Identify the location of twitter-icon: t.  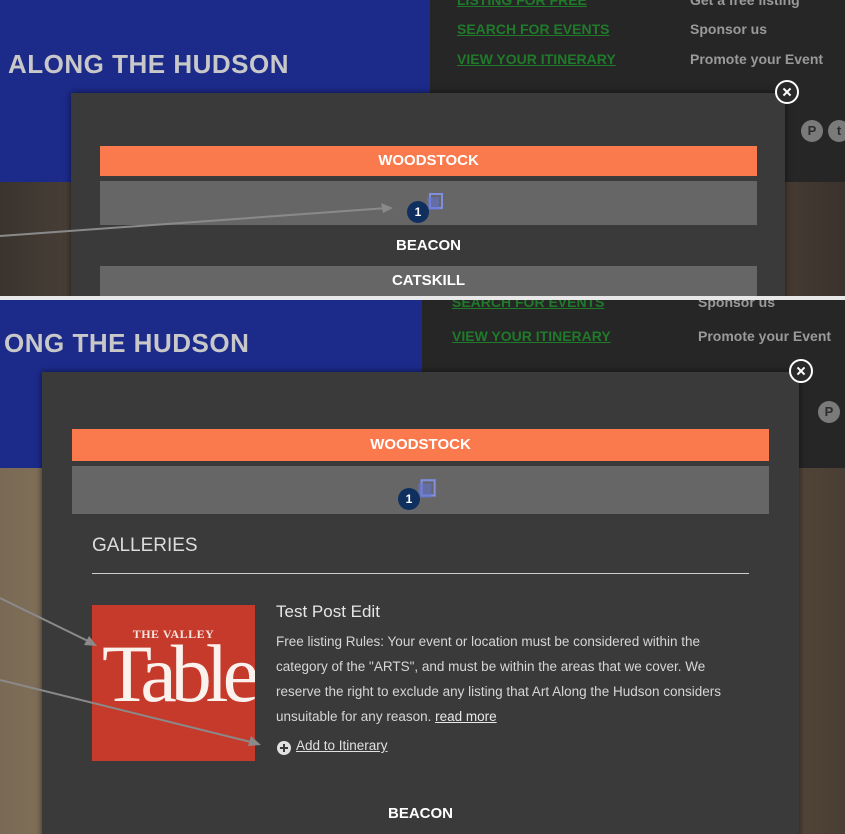
(836, 131).